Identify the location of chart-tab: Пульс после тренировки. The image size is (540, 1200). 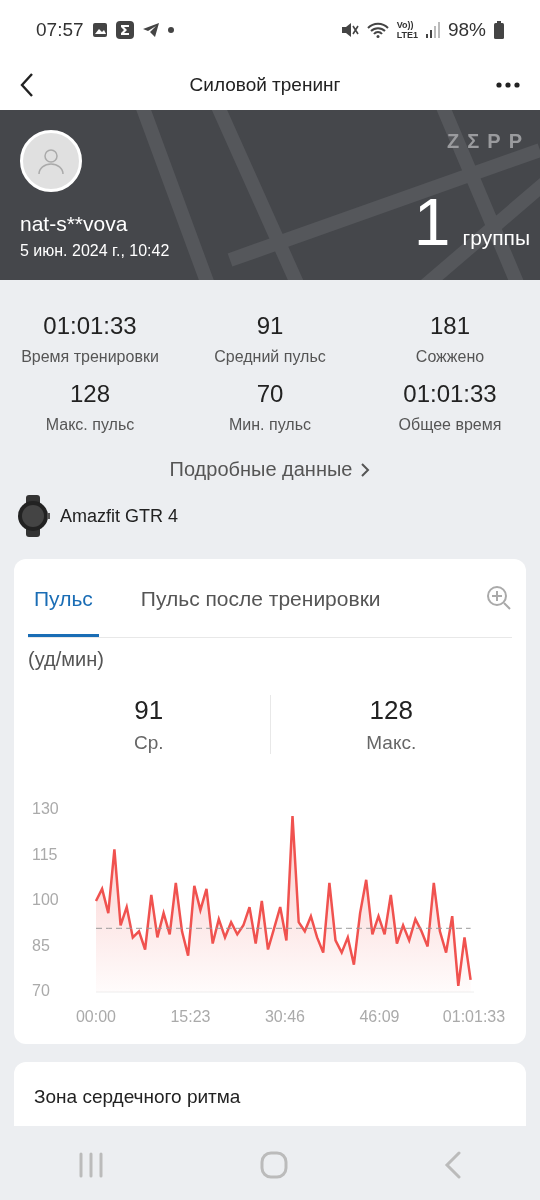
(260, 598).